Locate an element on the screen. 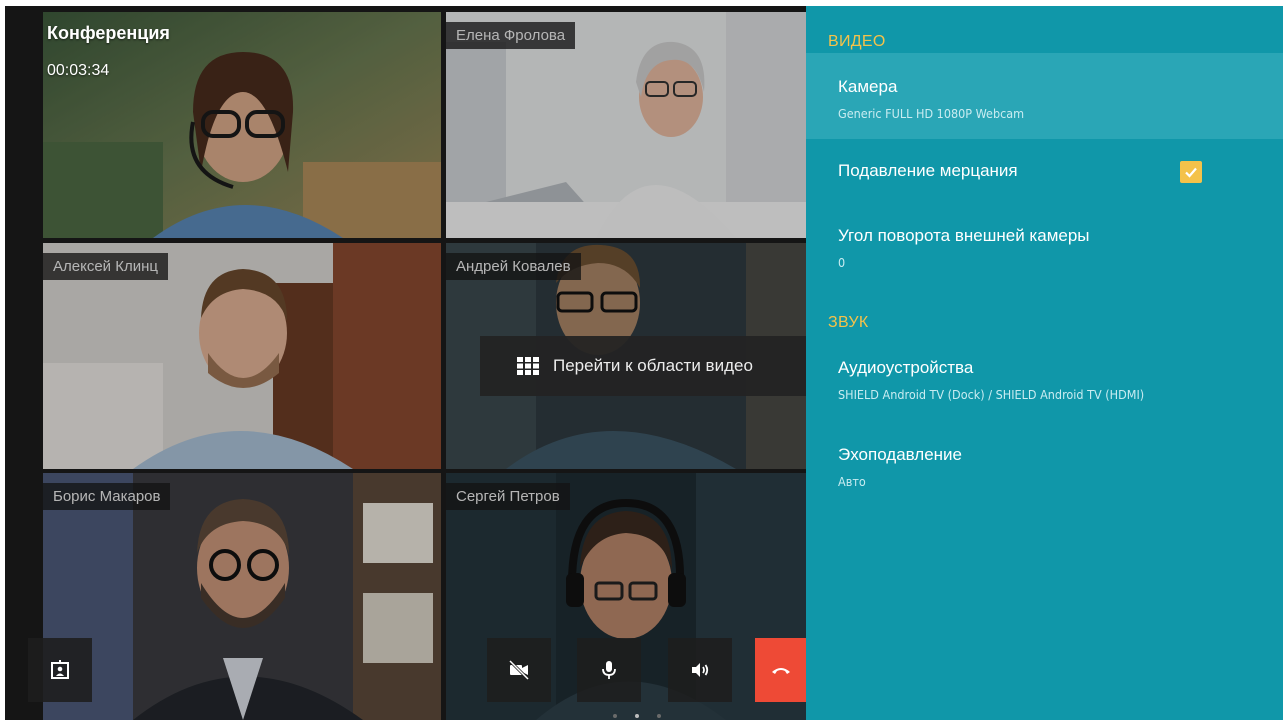 Image resolution: width=1285 pixels, height=722 pixels. setting-value: Авто is located at coordinates (852, 481).